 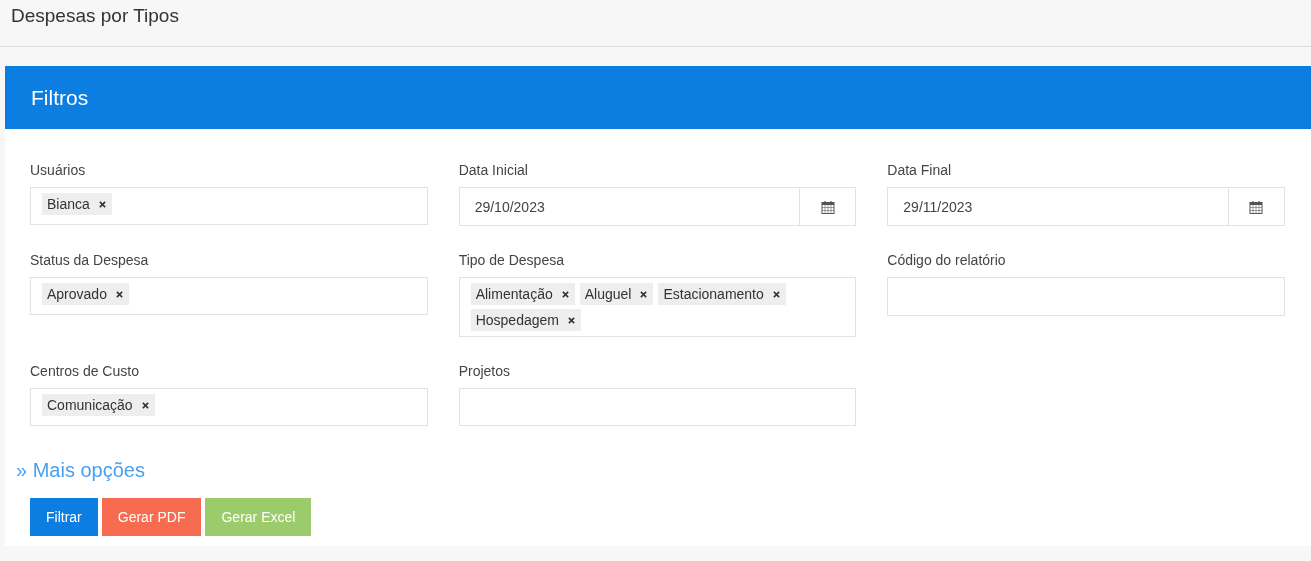 I want to click on field-label: Código do relatório, so click(x=947, y=260).